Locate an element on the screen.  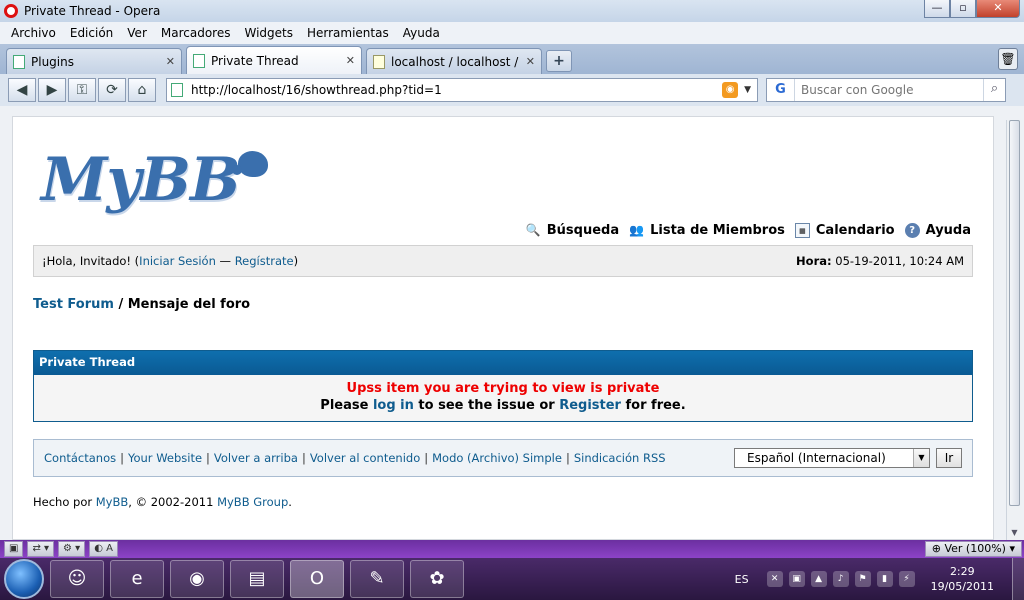
register-link: Regístrate is located at coordinates (264, 261).